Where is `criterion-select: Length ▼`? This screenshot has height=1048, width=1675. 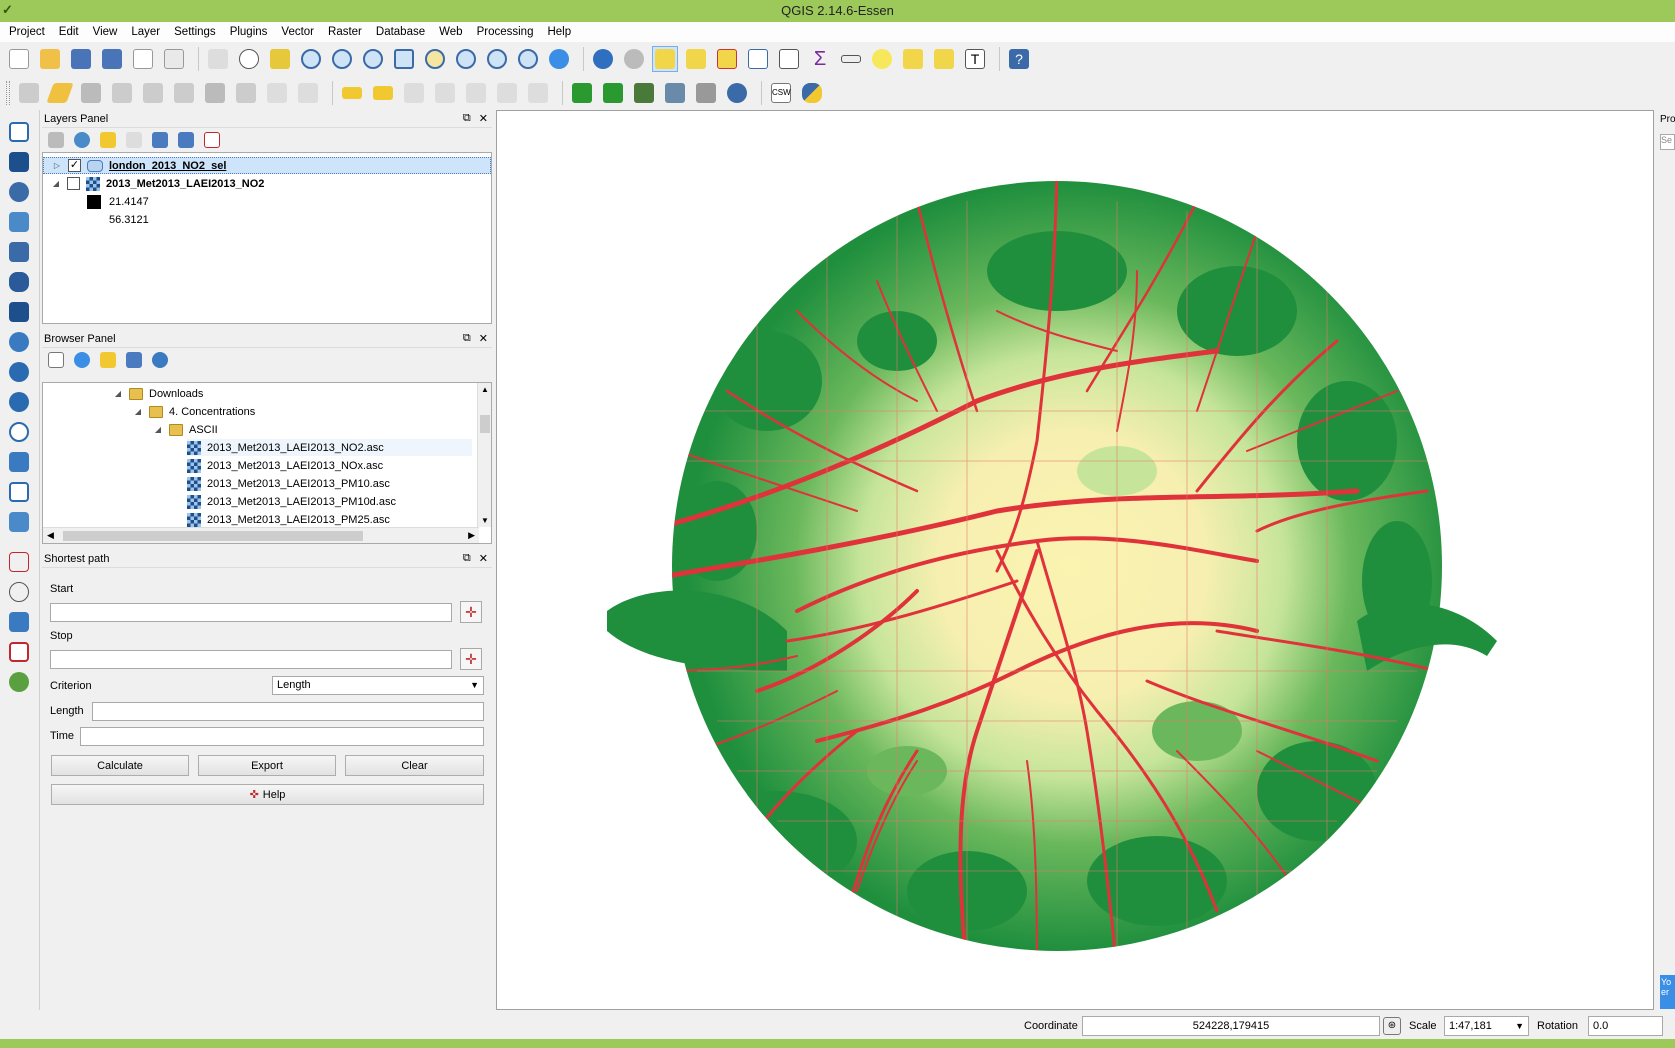 criterion-select: Length ▼ is located at coordinates (378, 685).